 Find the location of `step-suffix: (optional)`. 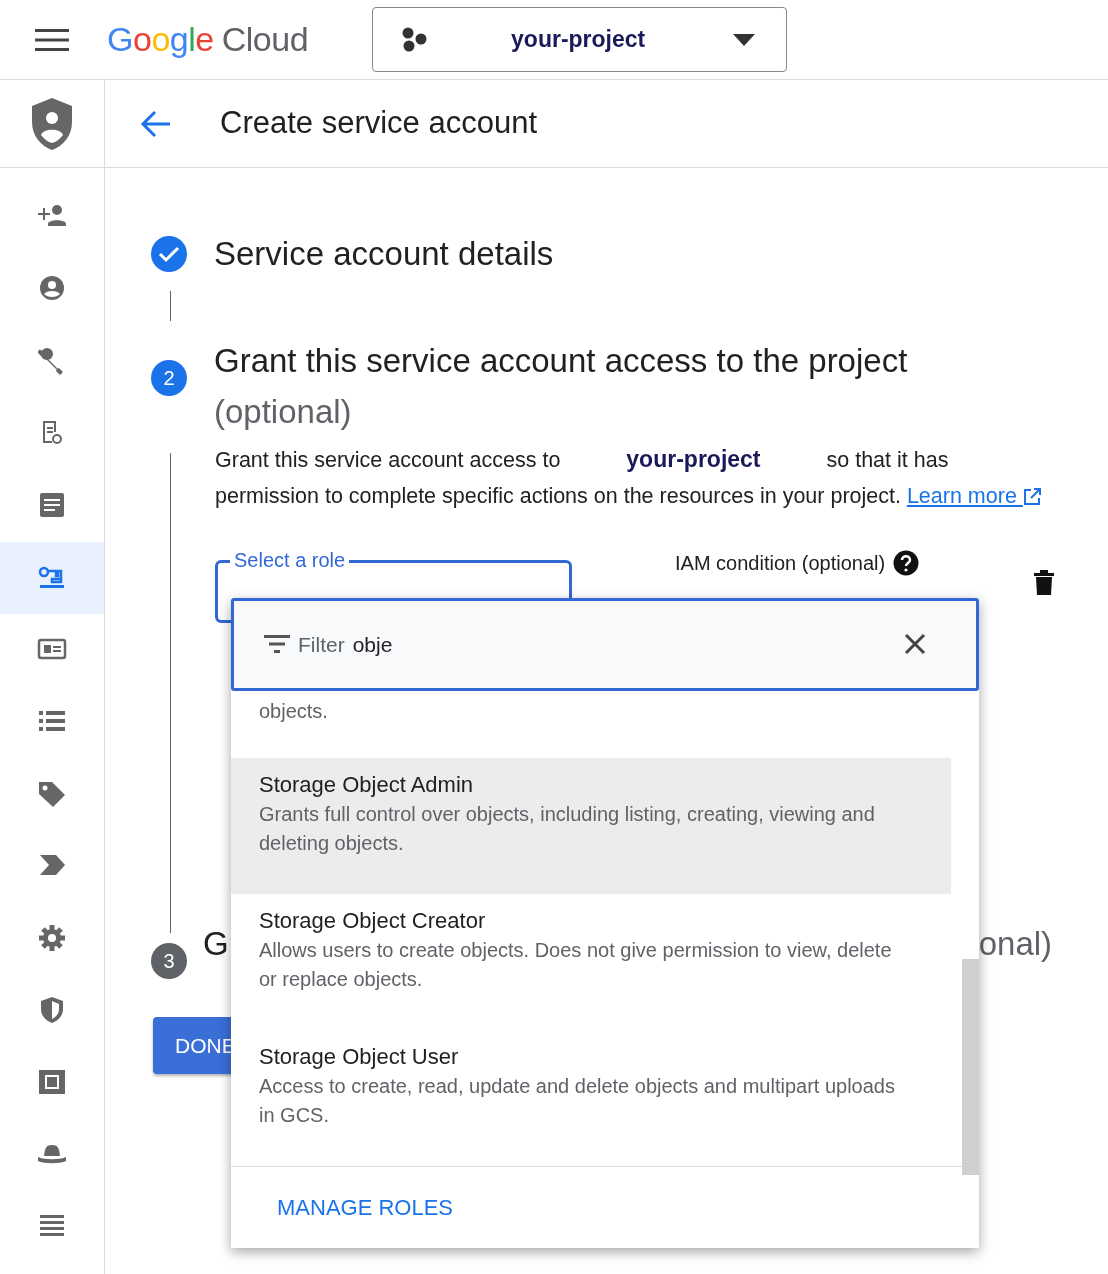

step-suffix: (optional) is located at coordinates (283, 412).